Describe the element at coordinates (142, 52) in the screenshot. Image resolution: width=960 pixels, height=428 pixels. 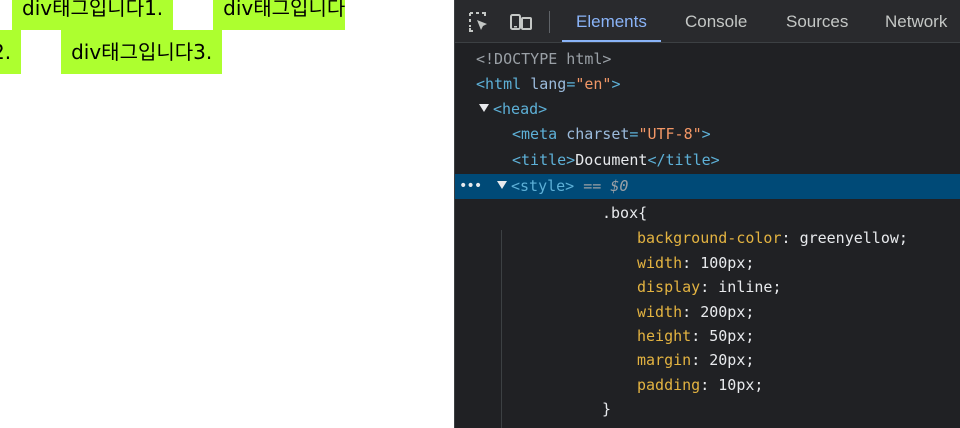
I see `div-box-3: div태그입니다3.` at that location.